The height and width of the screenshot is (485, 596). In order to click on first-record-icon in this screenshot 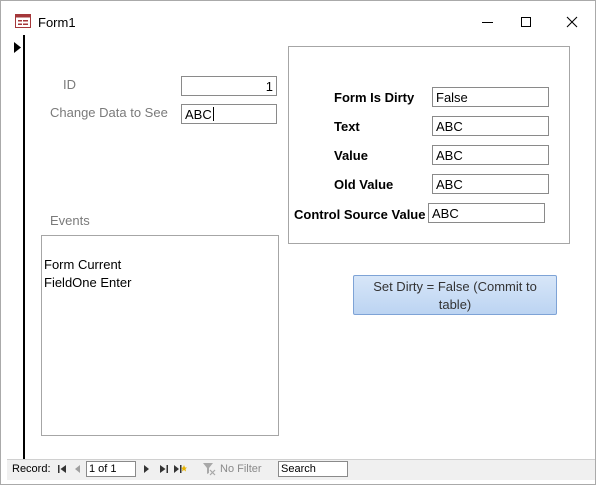, I will do `click(62, 469)`.